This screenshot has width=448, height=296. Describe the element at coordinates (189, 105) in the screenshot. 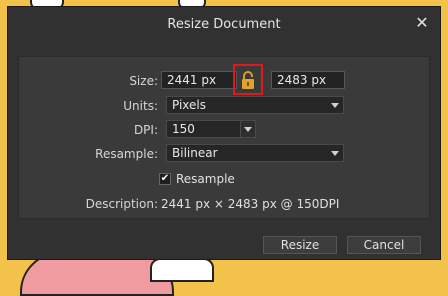

I see `units-value: Pixels` at that location.